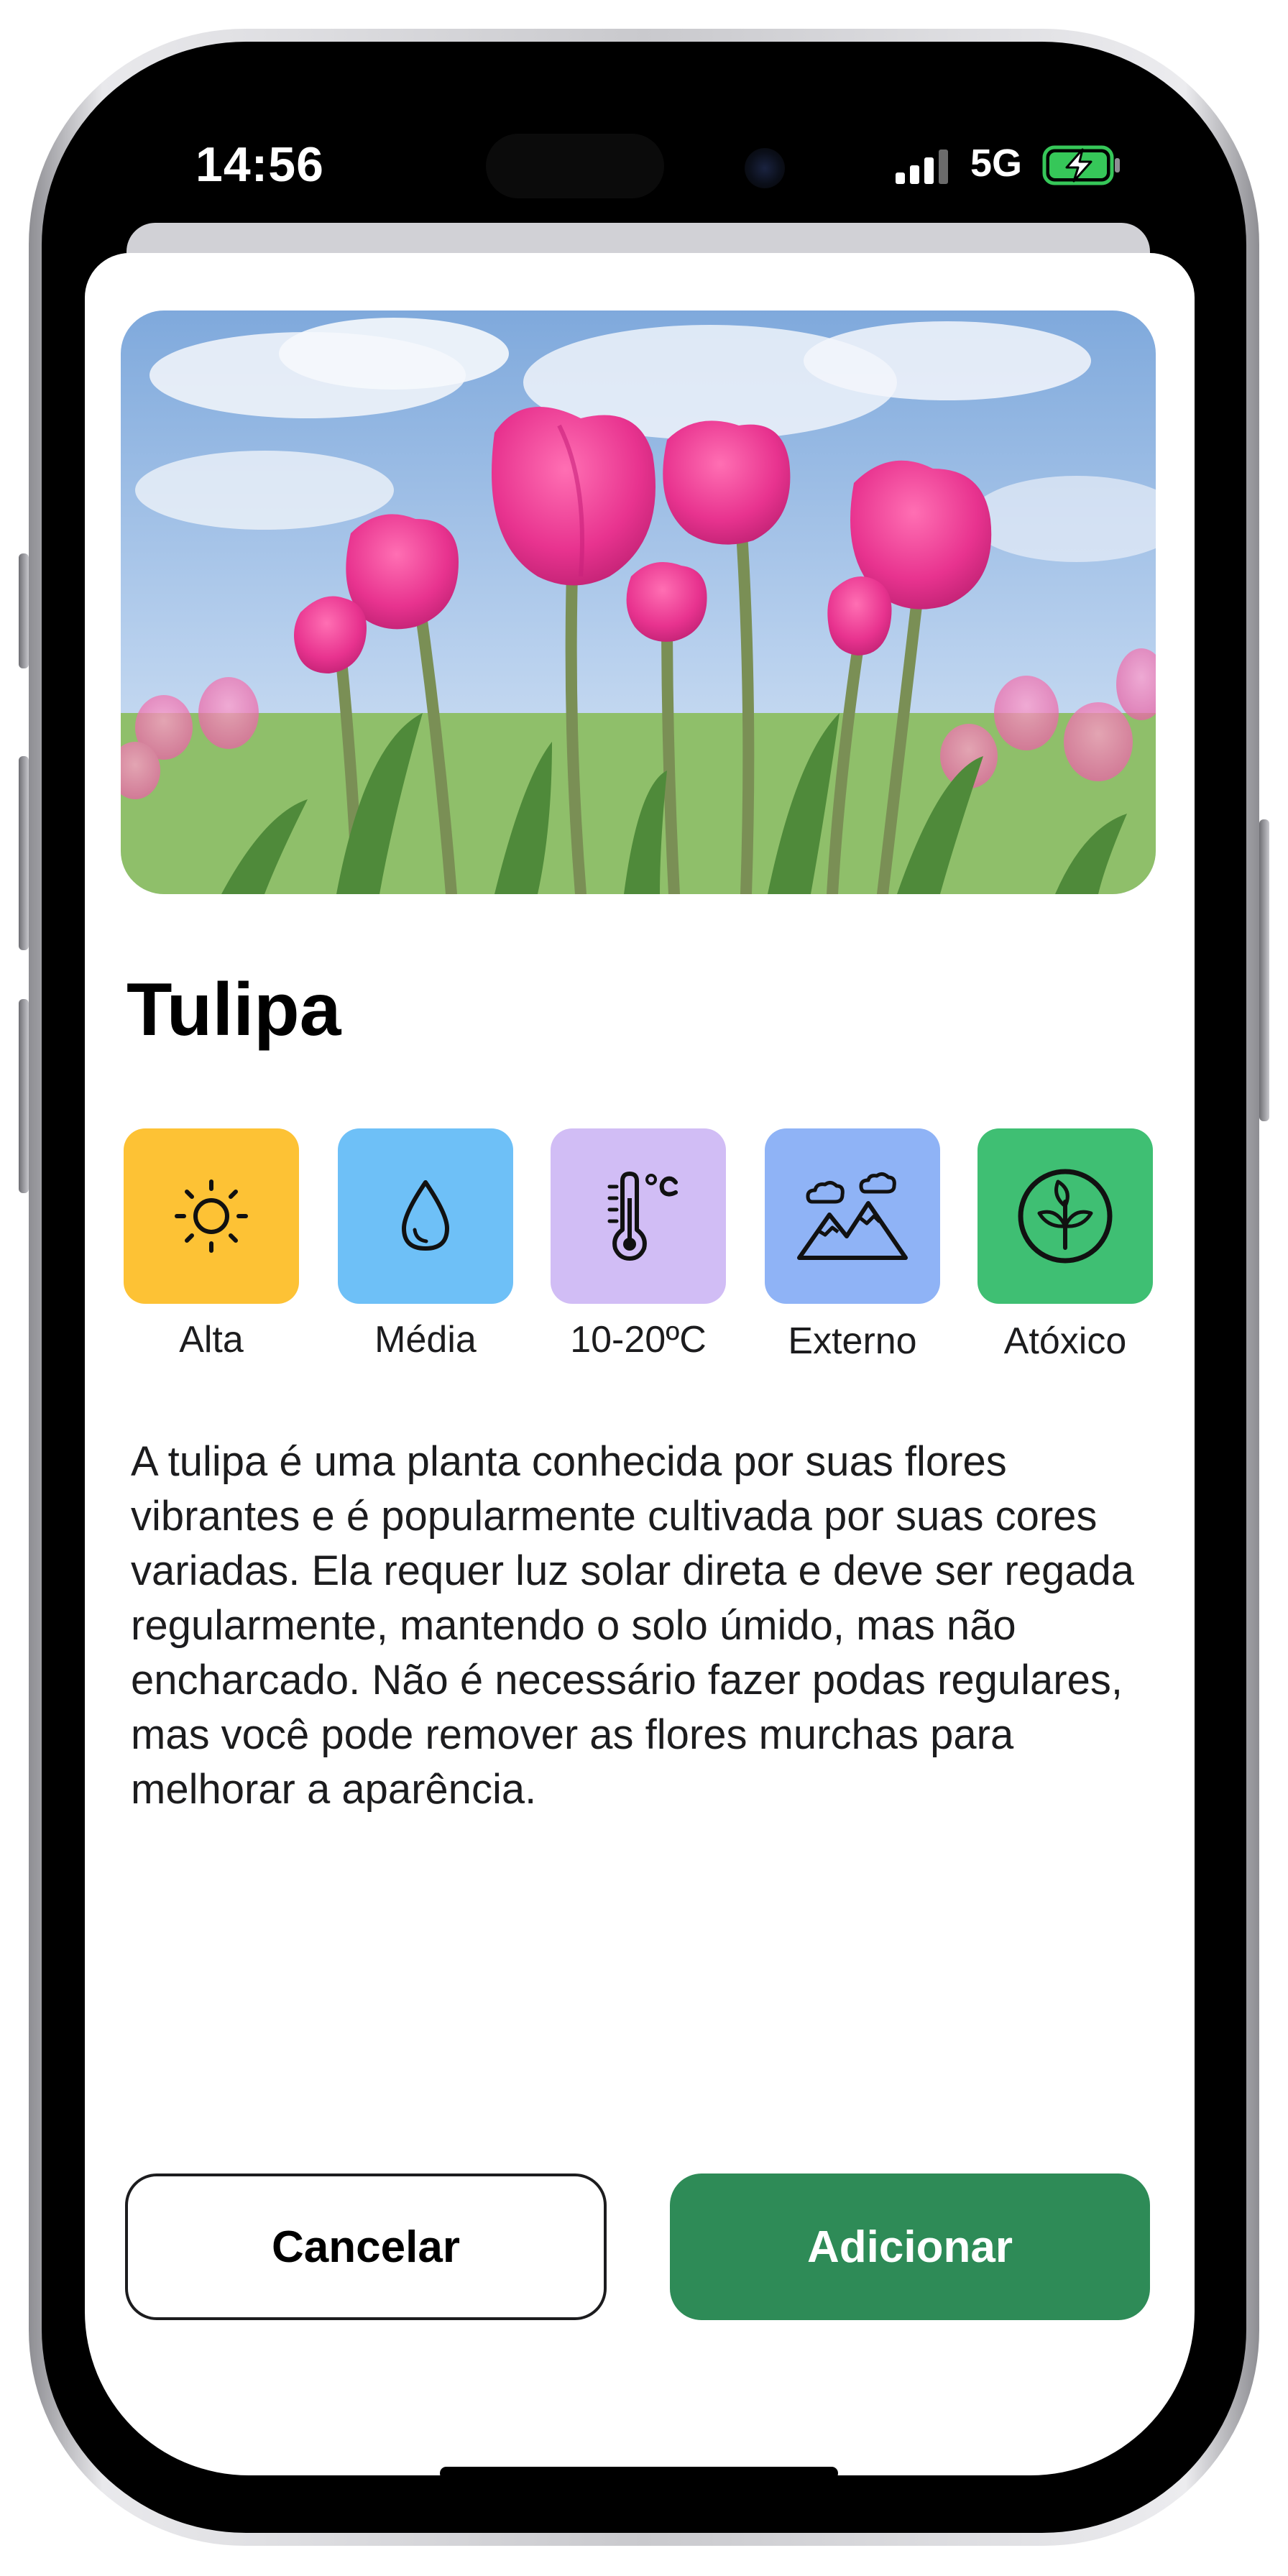 The height and width of the screenshot is (2576, 1288). Describe the element at coordinates (910, 2247) in the screenshot. I see `add-button: Adicionar` at that location.